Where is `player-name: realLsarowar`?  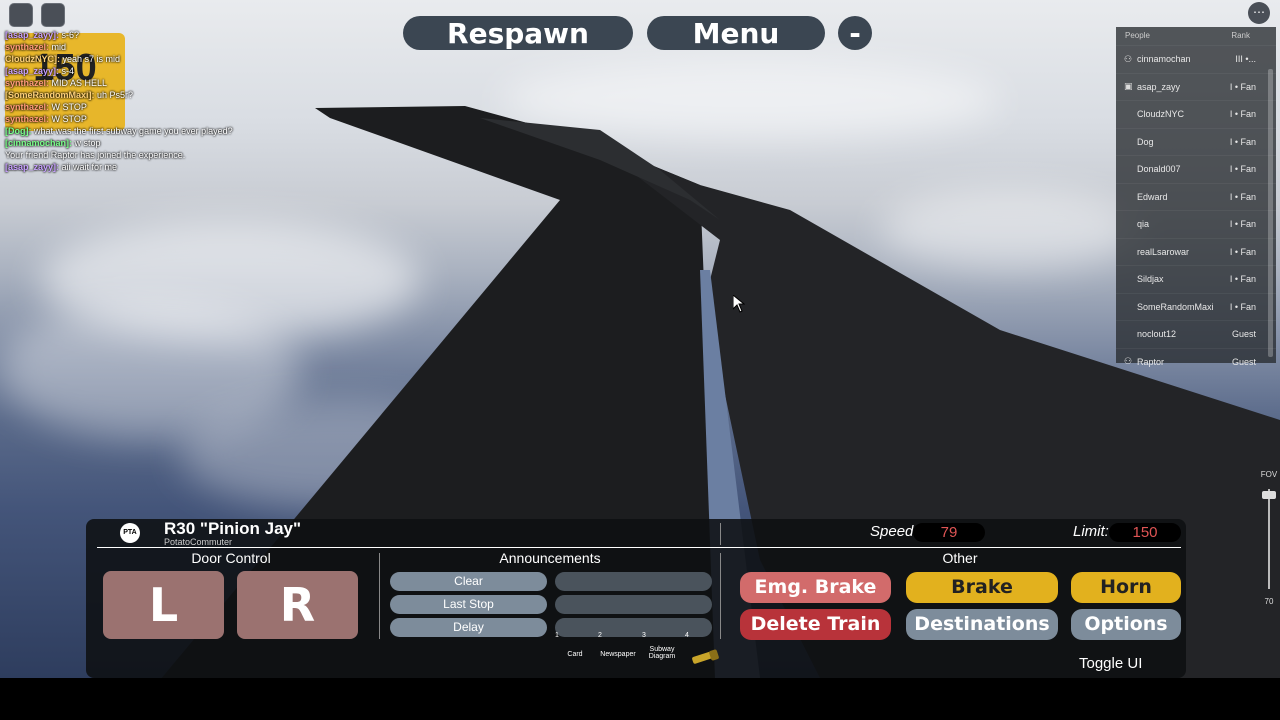 player-name: realLsarowar is located at coordinates (1163, 251).